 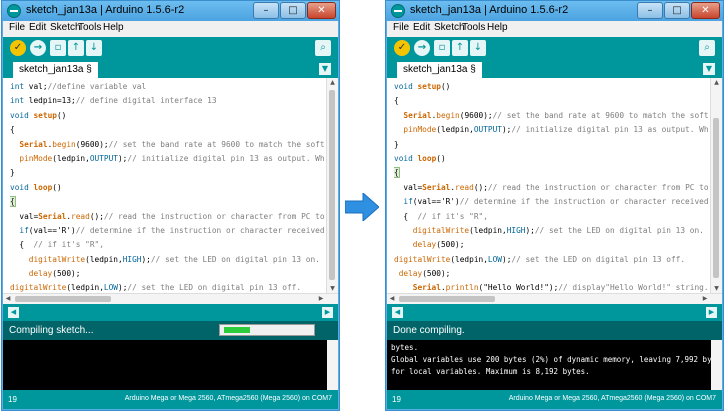 I want to click on code-line: int val;//define variable val, so click(x=78, y=86).